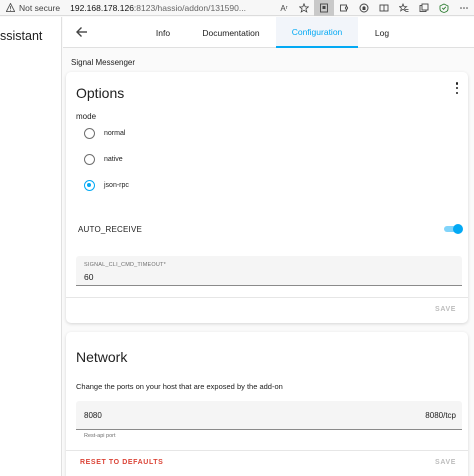 The image size is (474, 476). I want to click on port-helper-text: Rest-api port, so click(100, 436).